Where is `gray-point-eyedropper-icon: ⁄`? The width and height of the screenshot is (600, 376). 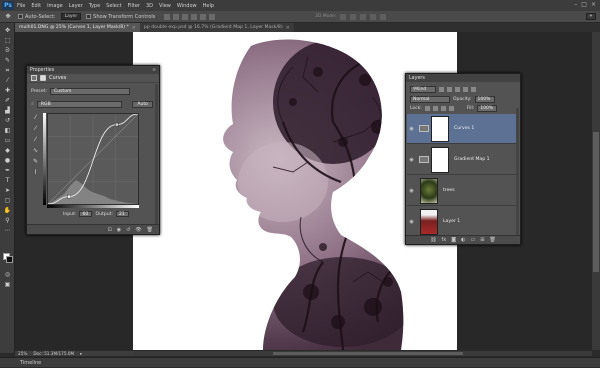 gray-point-eyedropper-icon: ⁄ is located at coordinates (35, 130).